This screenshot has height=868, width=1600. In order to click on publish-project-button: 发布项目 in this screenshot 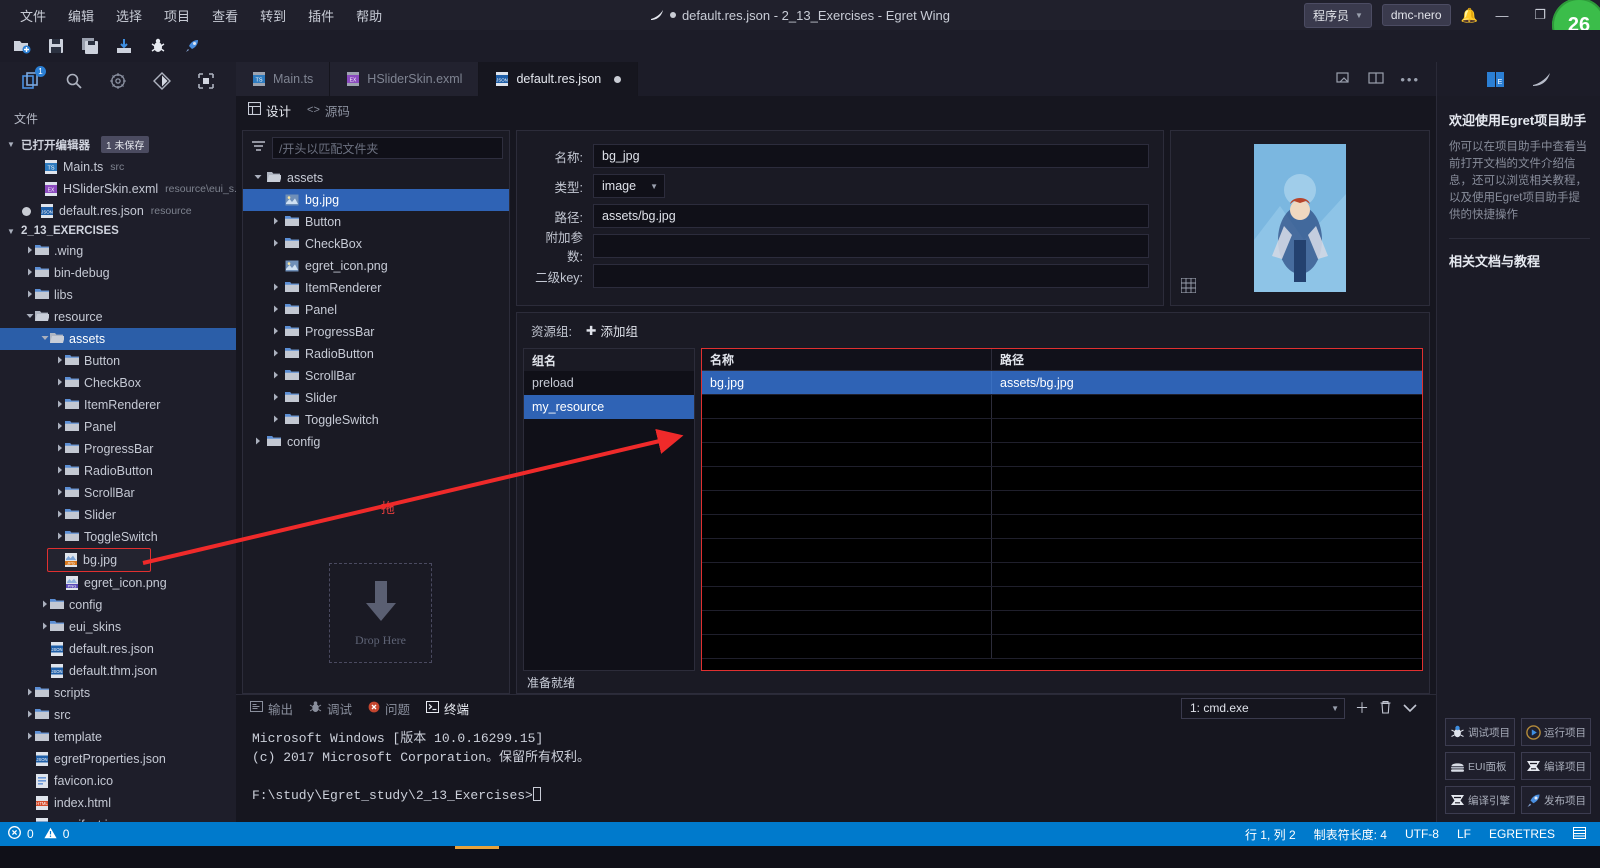, I will do `click(1556, 800)`.